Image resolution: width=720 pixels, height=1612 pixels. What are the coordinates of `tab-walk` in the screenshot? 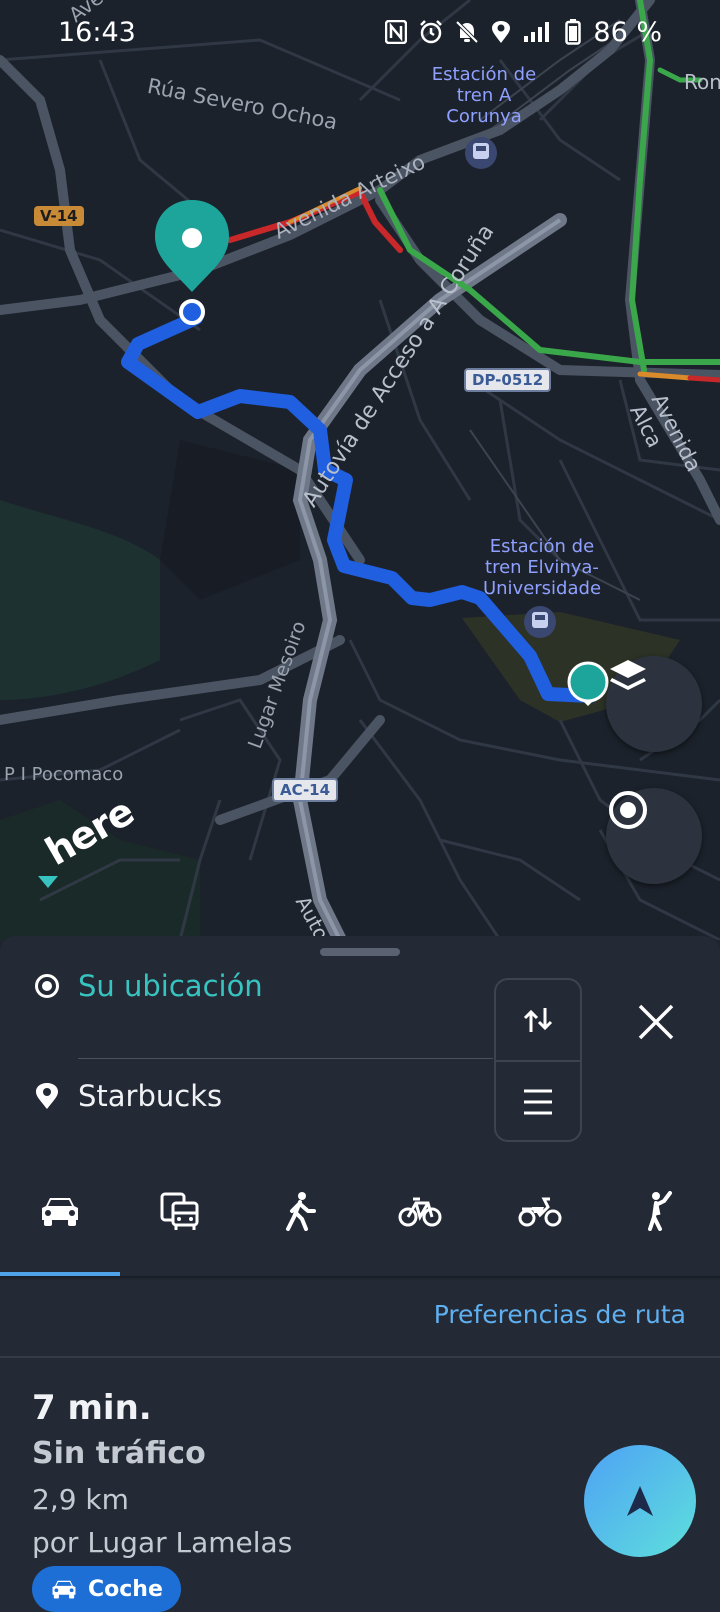 It's located at (300, 1211).